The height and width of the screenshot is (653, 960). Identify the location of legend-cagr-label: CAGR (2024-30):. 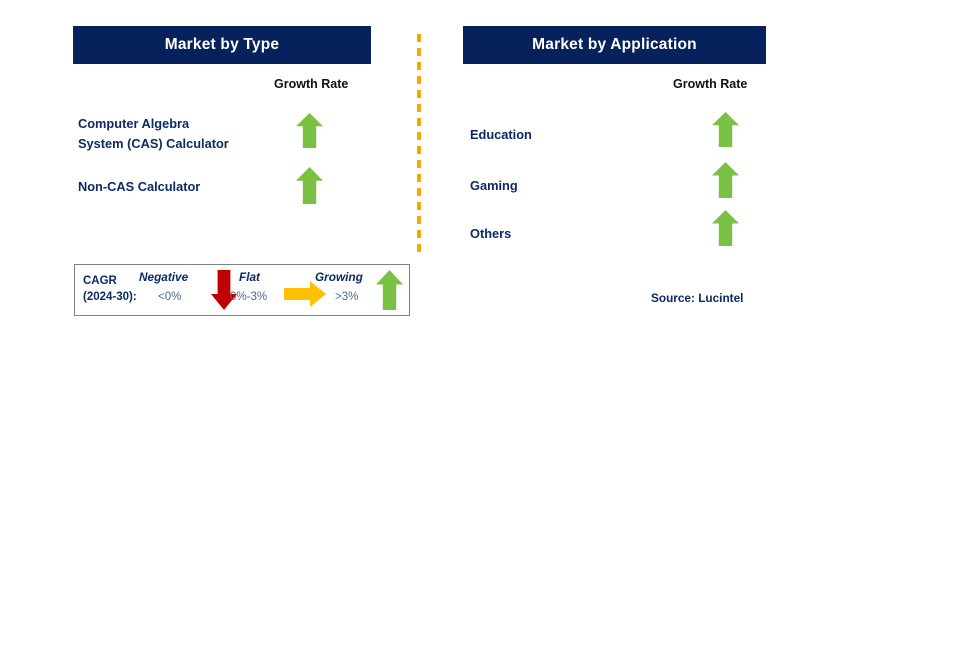
(110, 289).